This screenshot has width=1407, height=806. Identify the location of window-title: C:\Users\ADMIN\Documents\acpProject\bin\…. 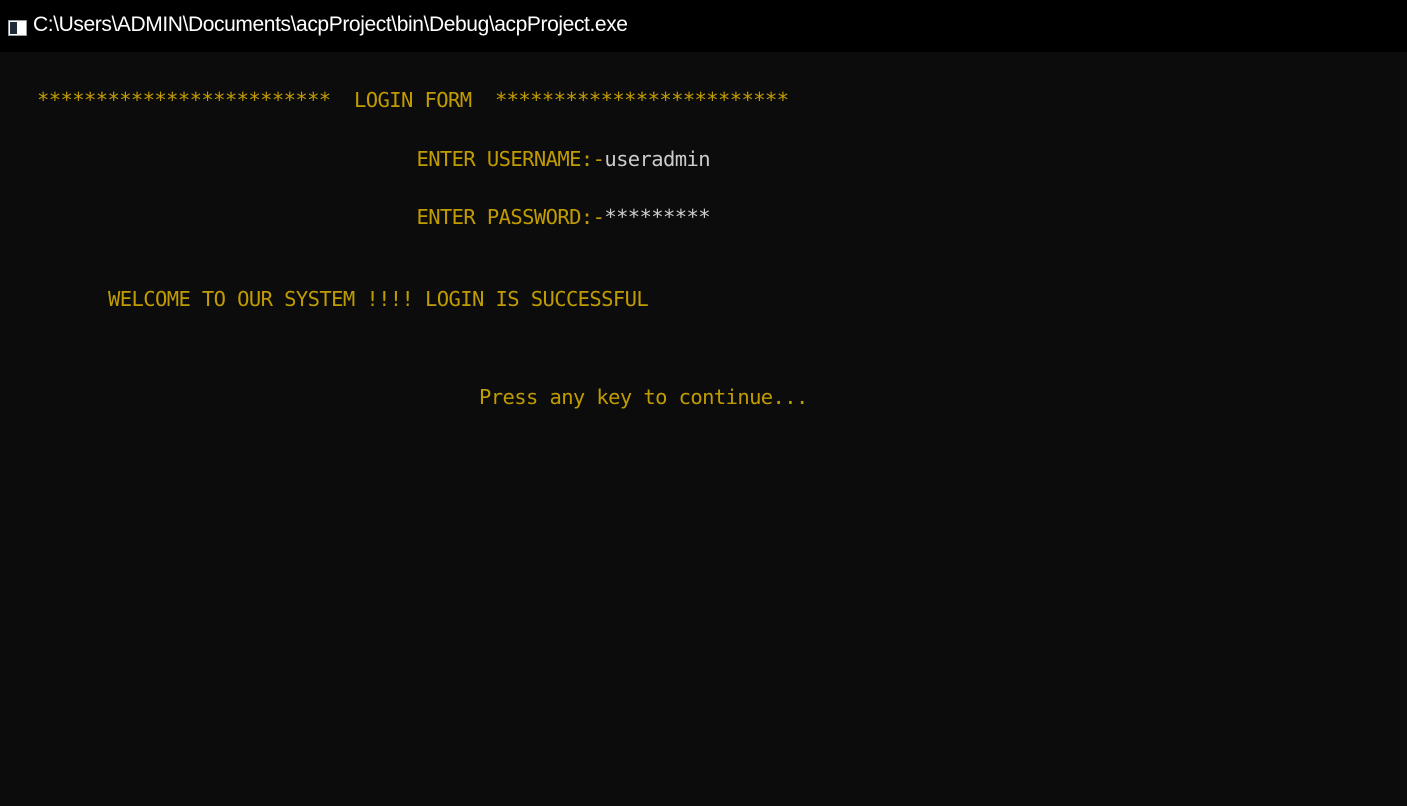
(330, 24).